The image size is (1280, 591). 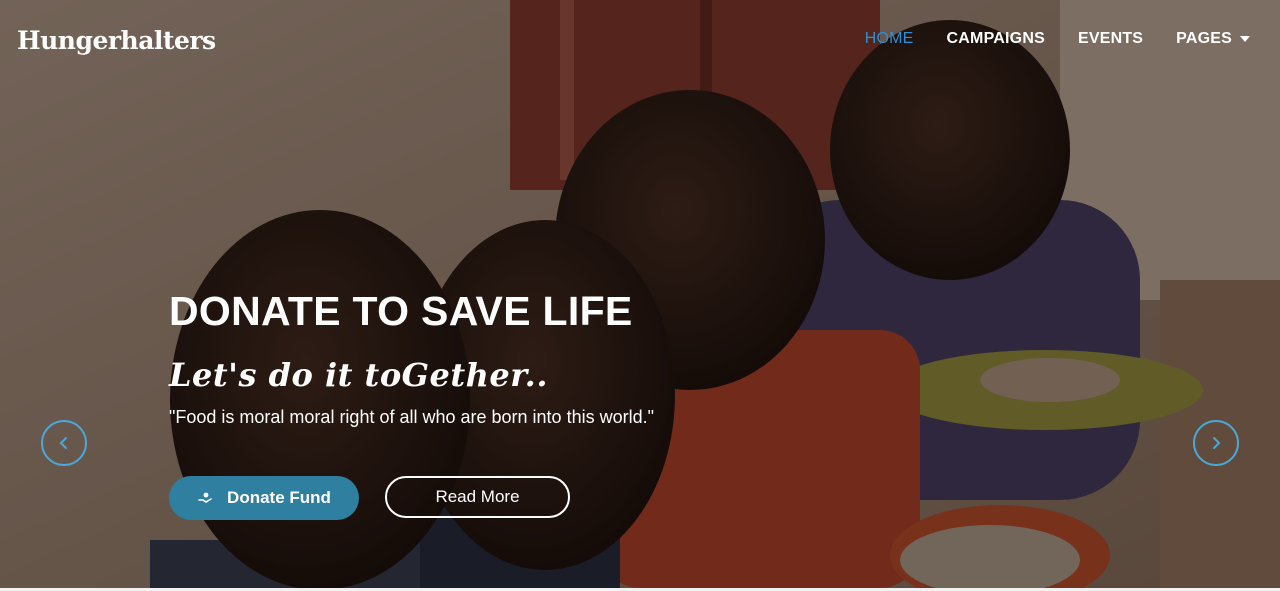 I want to click on chevron-right-icon, so click(x=1217, y=443).